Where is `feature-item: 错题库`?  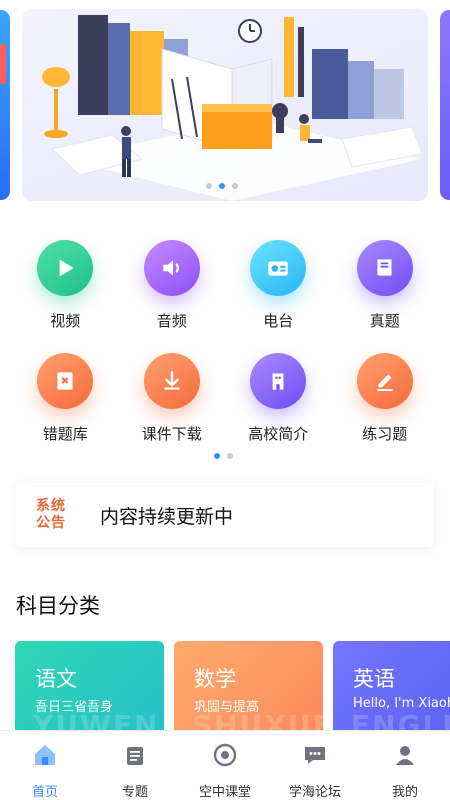
feature-item: 错题库 is located at coordinates (65, 398).